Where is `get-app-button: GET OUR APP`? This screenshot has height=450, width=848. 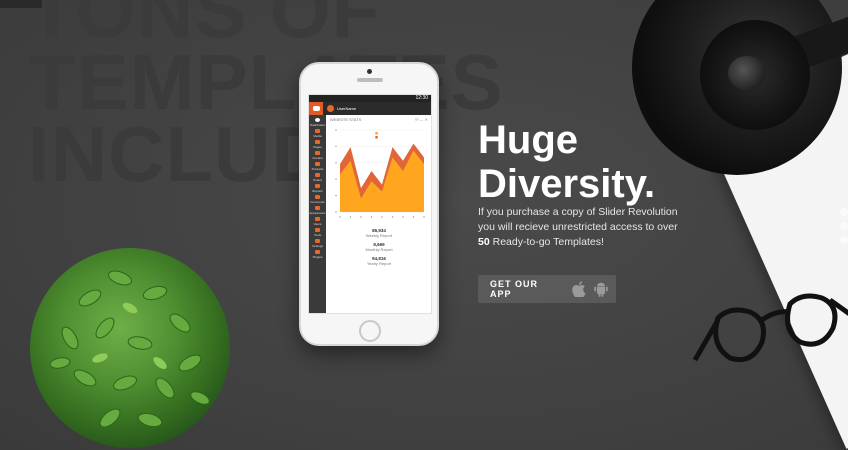 get-app-button: GET OUR APP is located at coordinates (547, 289).